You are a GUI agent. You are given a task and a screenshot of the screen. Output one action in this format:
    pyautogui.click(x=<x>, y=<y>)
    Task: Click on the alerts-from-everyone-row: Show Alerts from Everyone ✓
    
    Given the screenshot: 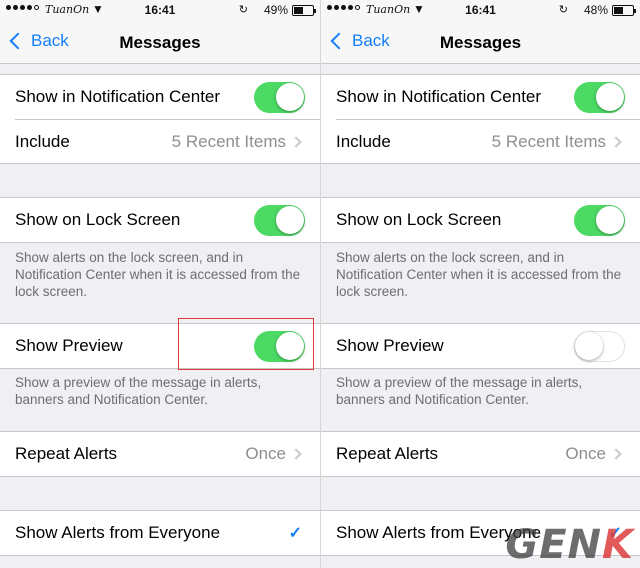 What is the action you would take?
    pyautogui.click(x=160, y=533)
    